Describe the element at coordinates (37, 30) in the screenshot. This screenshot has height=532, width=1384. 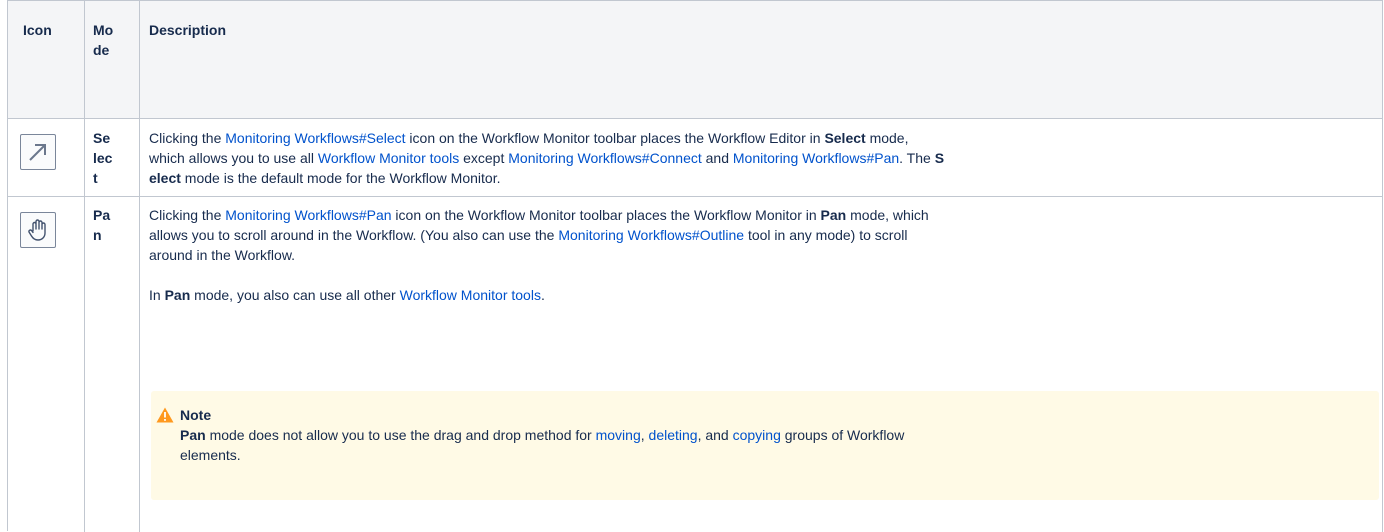
I see `header-icon: Icon` at that location.